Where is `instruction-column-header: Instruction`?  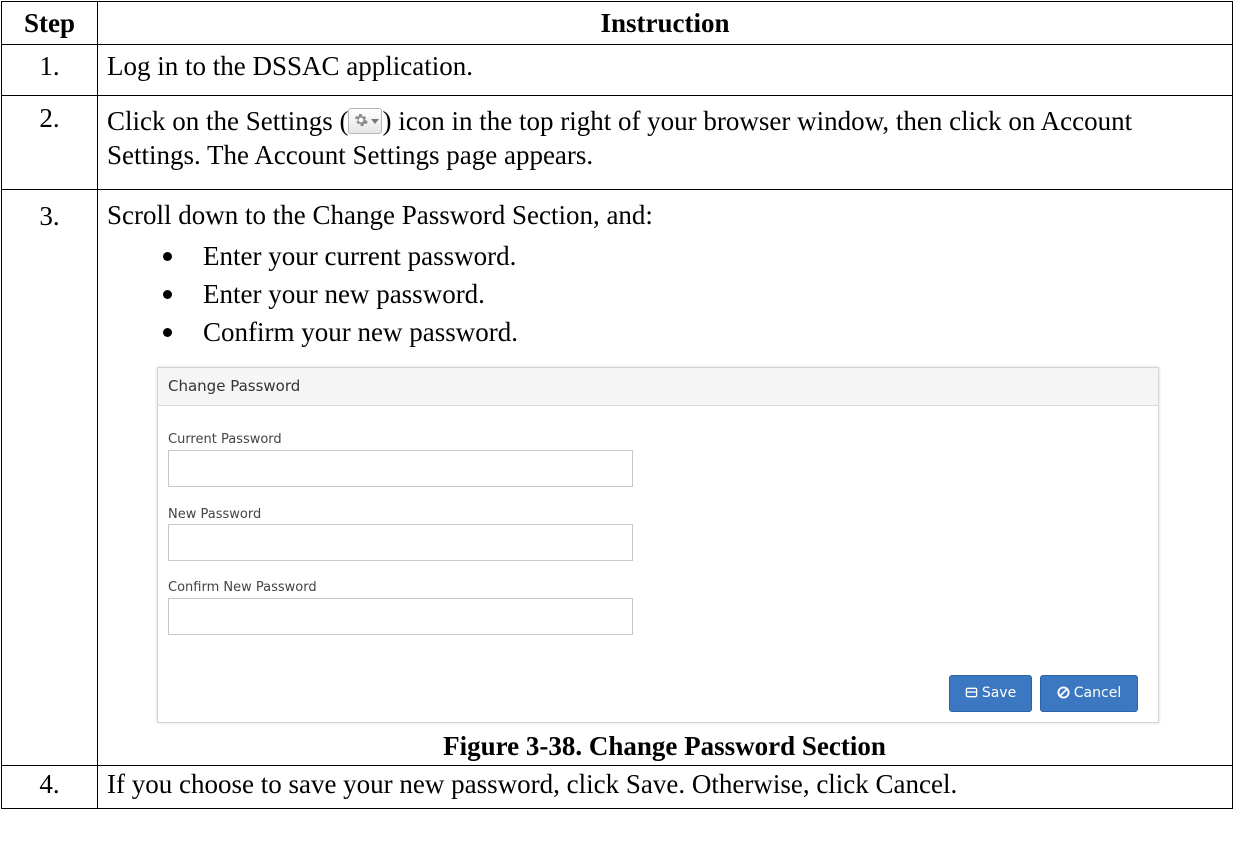
instruction-column-header: Instruction is located at coordinates (665, 23).